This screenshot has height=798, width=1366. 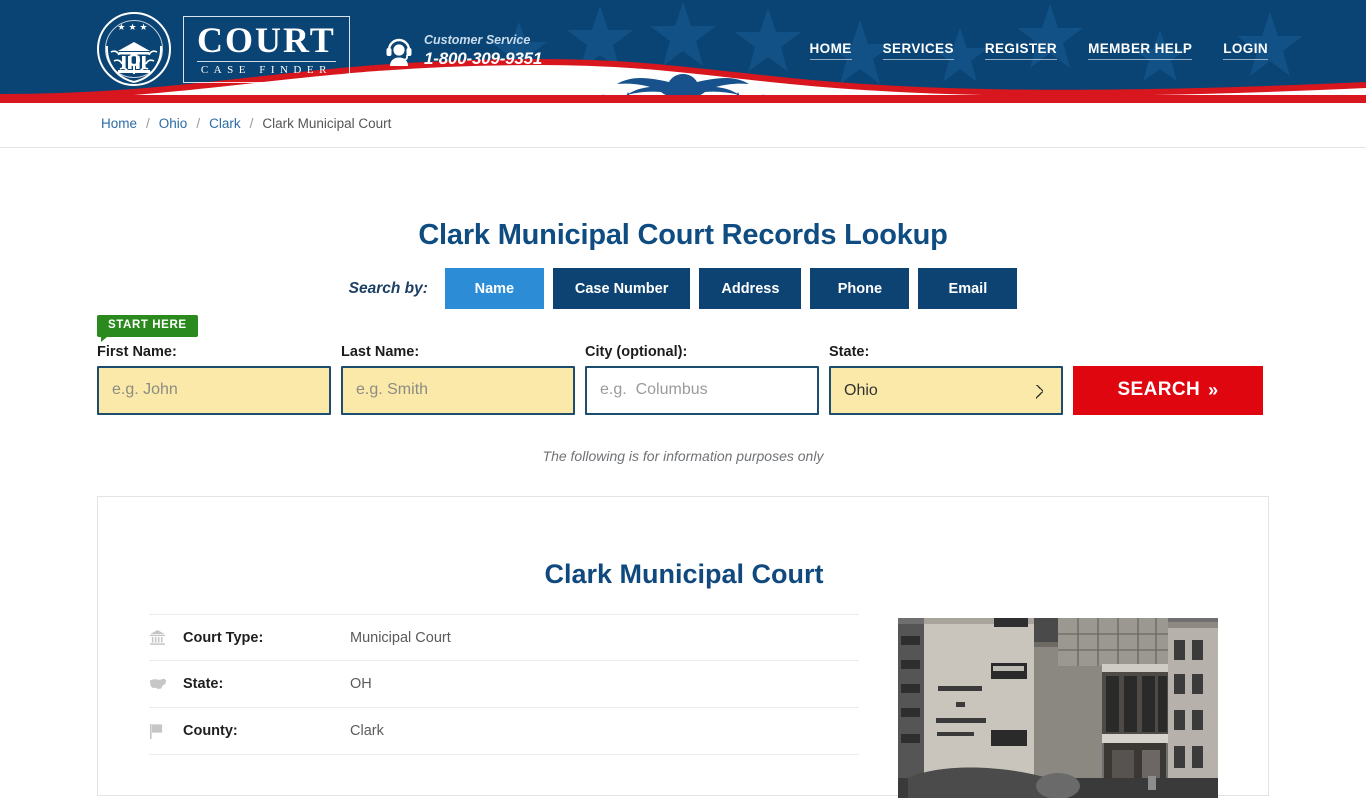 I want to click on detail-label: County:, so click(x=210, y=731).